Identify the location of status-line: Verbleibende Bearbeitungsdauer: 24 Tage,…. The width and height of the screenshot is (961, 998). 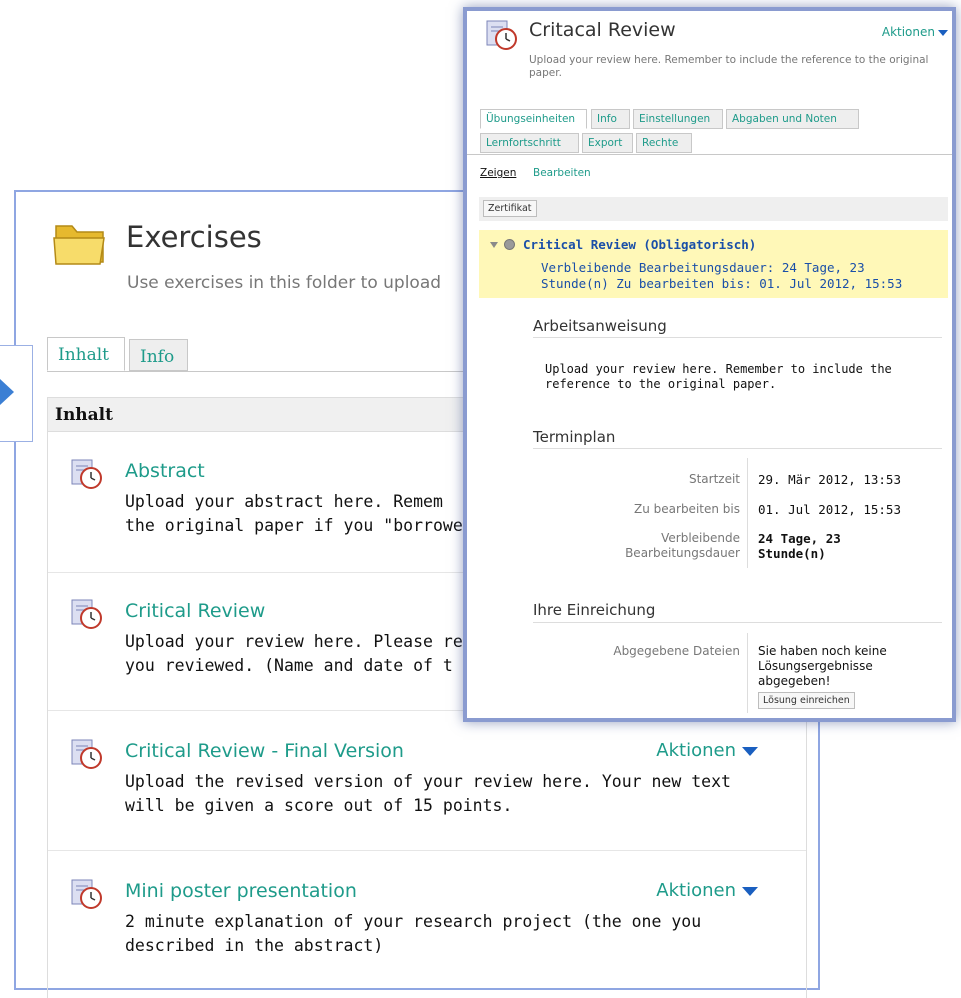
(703, 267).